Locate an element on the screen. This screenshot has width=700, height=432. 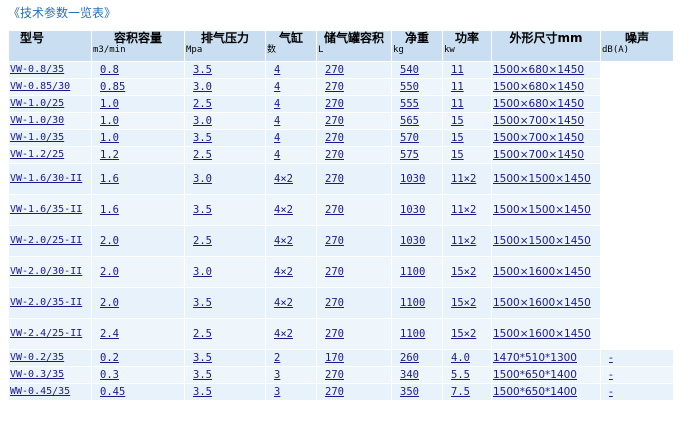
cell-model: VW-1.0/35 is located at coordinates (50, 138).